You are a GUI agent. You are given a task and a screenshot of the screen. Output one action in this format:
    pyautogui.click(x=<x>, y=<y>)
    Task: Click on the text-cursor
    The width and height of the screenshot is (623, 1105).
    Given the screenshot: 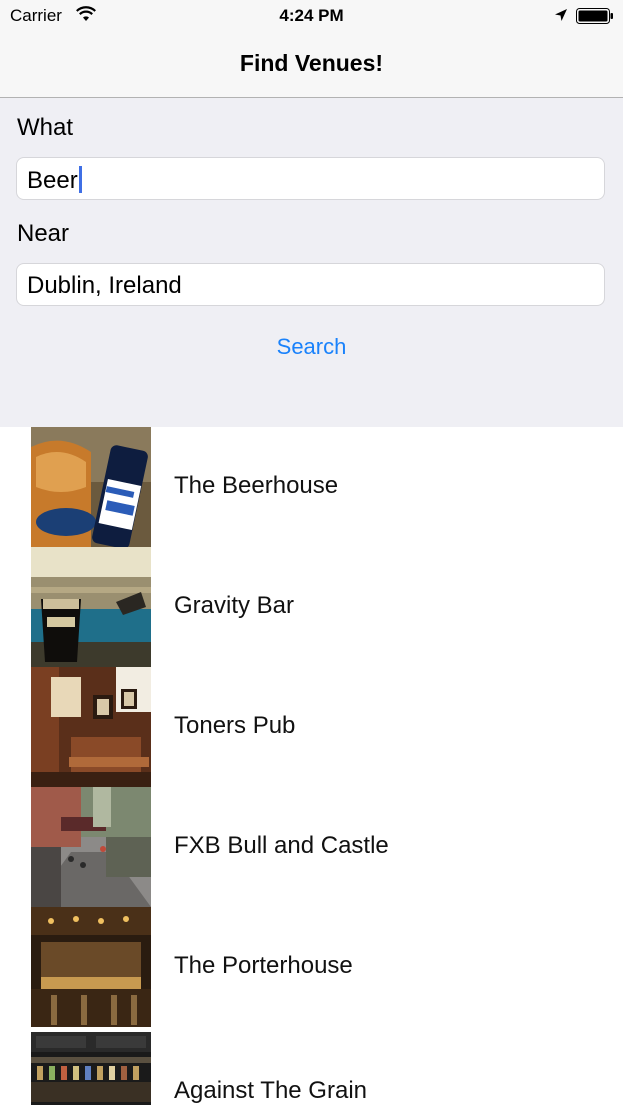 What is the action you would take?
    pyautogui.click(x=80, y=179)
    